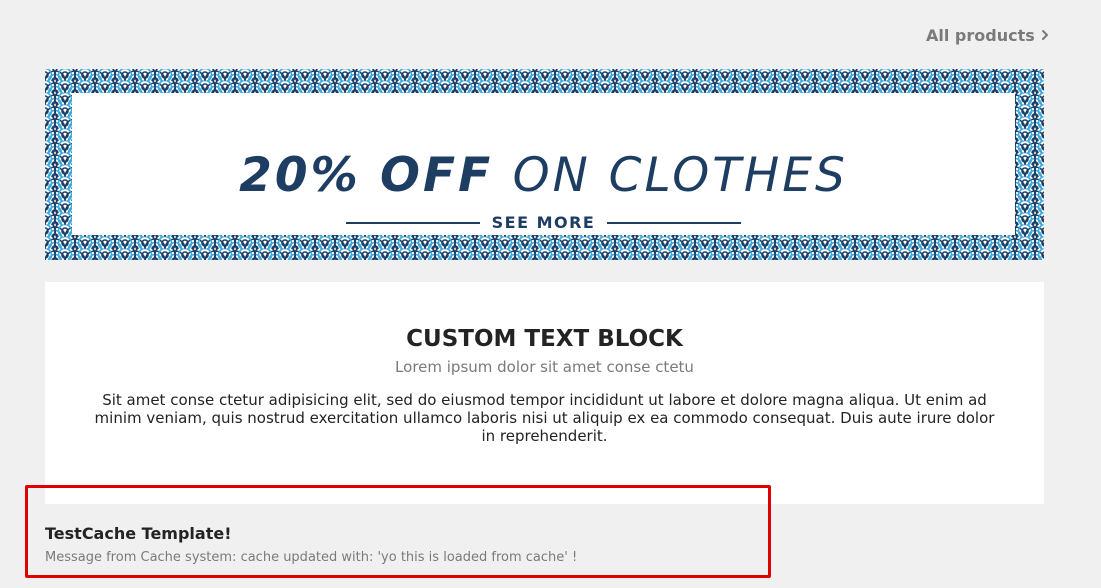 This screenshot has height=588, width=1101. I want to click on see-more-row: SEE MORE, so click(543, 223).